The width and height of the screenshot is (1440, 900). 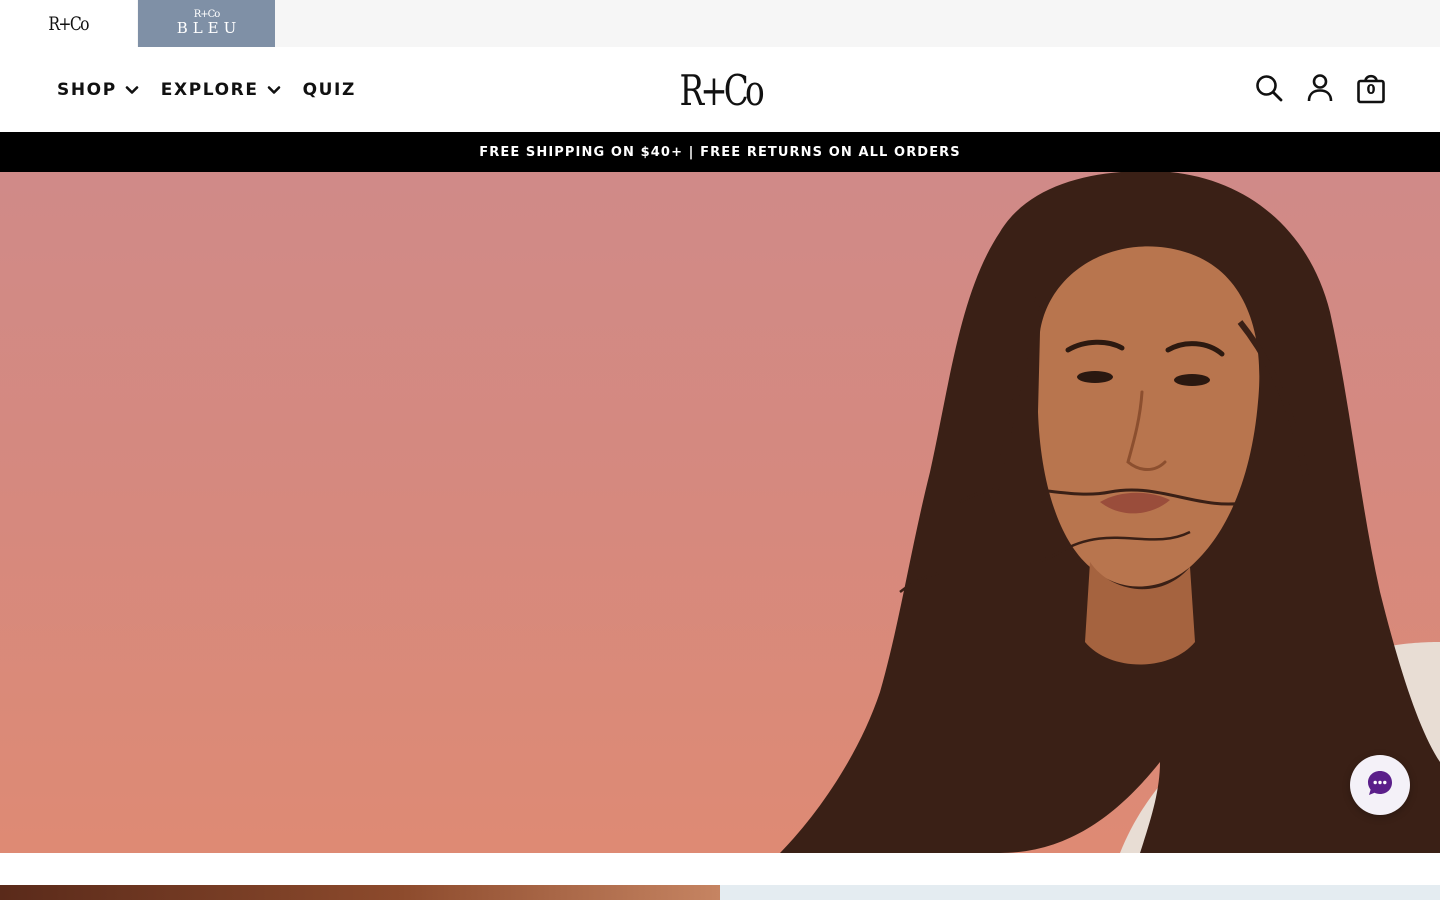 I want to click on brand-tab-bleu: R+Co BLEU, so click(x=206, y=23).